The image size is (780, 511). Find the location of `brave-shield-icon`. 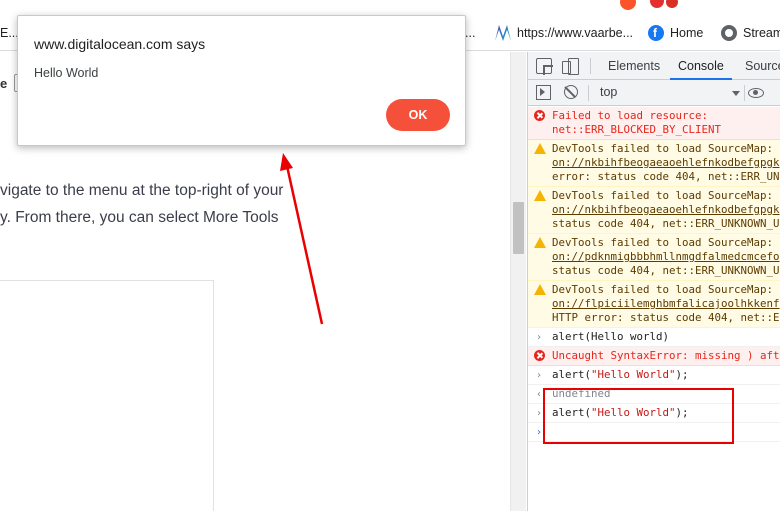

brave-shield-icon is located at coordinates (628, 5).